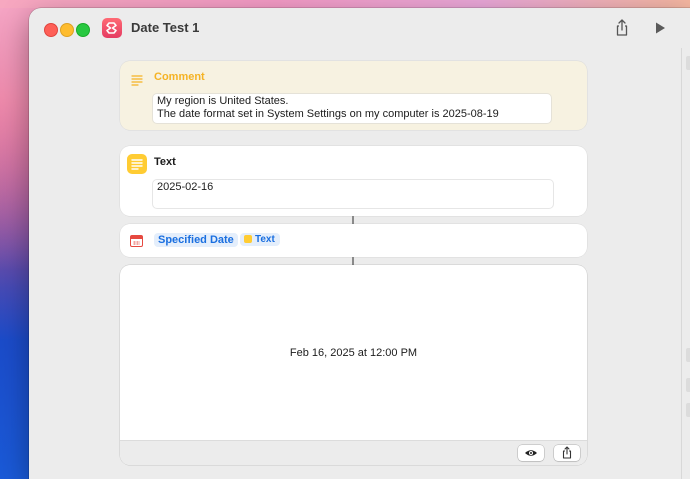 This screenshot has width=690, height=479. Describe the element at coordinates (112, 28) in the screenshot. I see `shortcuts-app-icon` at that location.